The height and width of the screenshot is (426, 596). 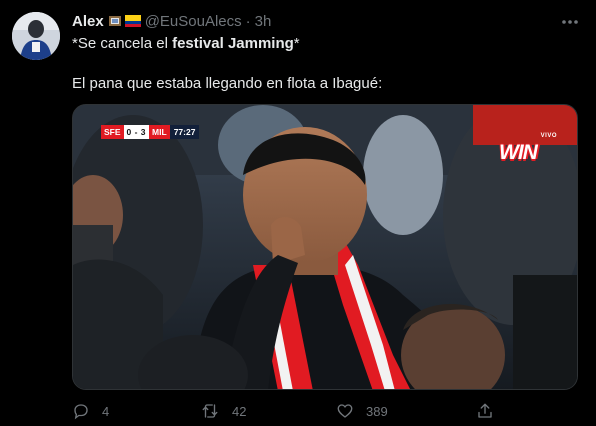 What do you see at coordinates (518, 152) in the screenshot?
I see `broadcast-logo-main: WIN` at bounding box center [518, 152].